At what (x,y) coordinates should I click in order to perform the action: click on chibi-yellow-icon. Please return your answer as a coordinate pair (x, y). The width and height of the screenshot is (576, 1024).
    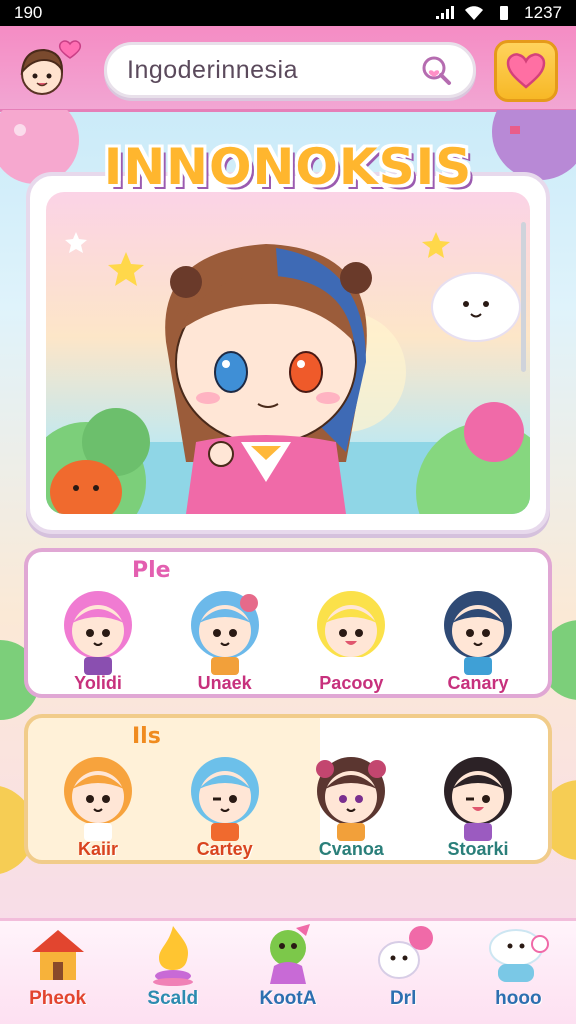
    Looking at the image, I should click on (351, 633).